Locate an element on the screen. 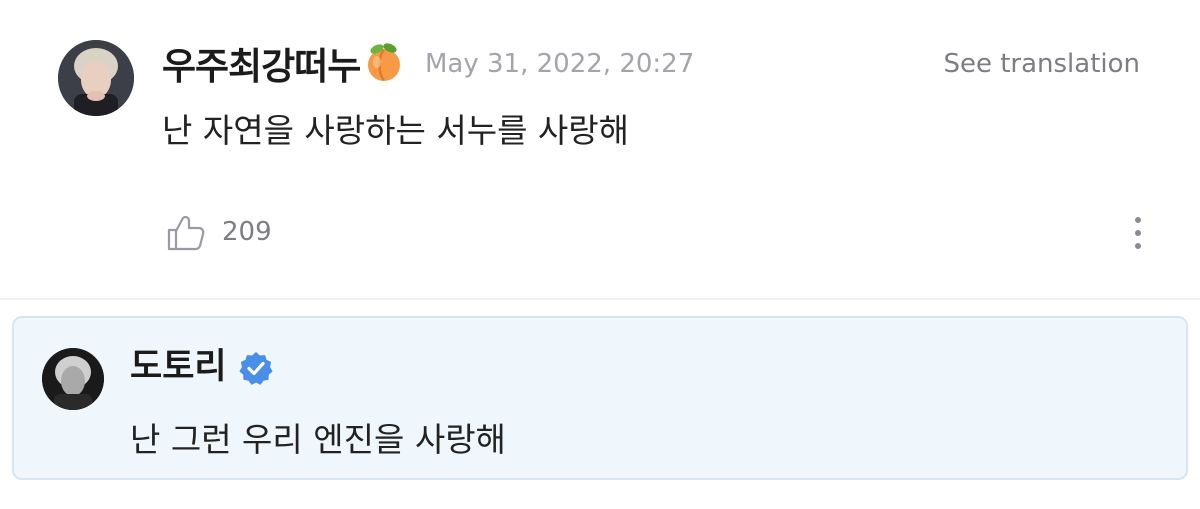 The image size is (1200, 509). more-options-button is located at coordinates (1138, 233).